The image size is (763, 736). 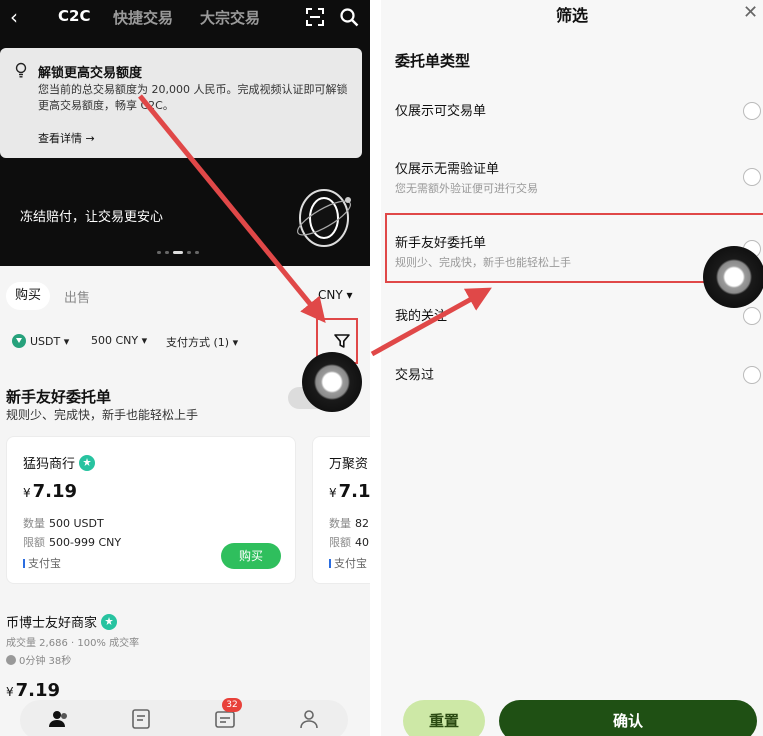 What do you see at coordinates (571, 15) in the screenshot?
I see `sheet-title: 筛选` at bounding box center [571, 15].